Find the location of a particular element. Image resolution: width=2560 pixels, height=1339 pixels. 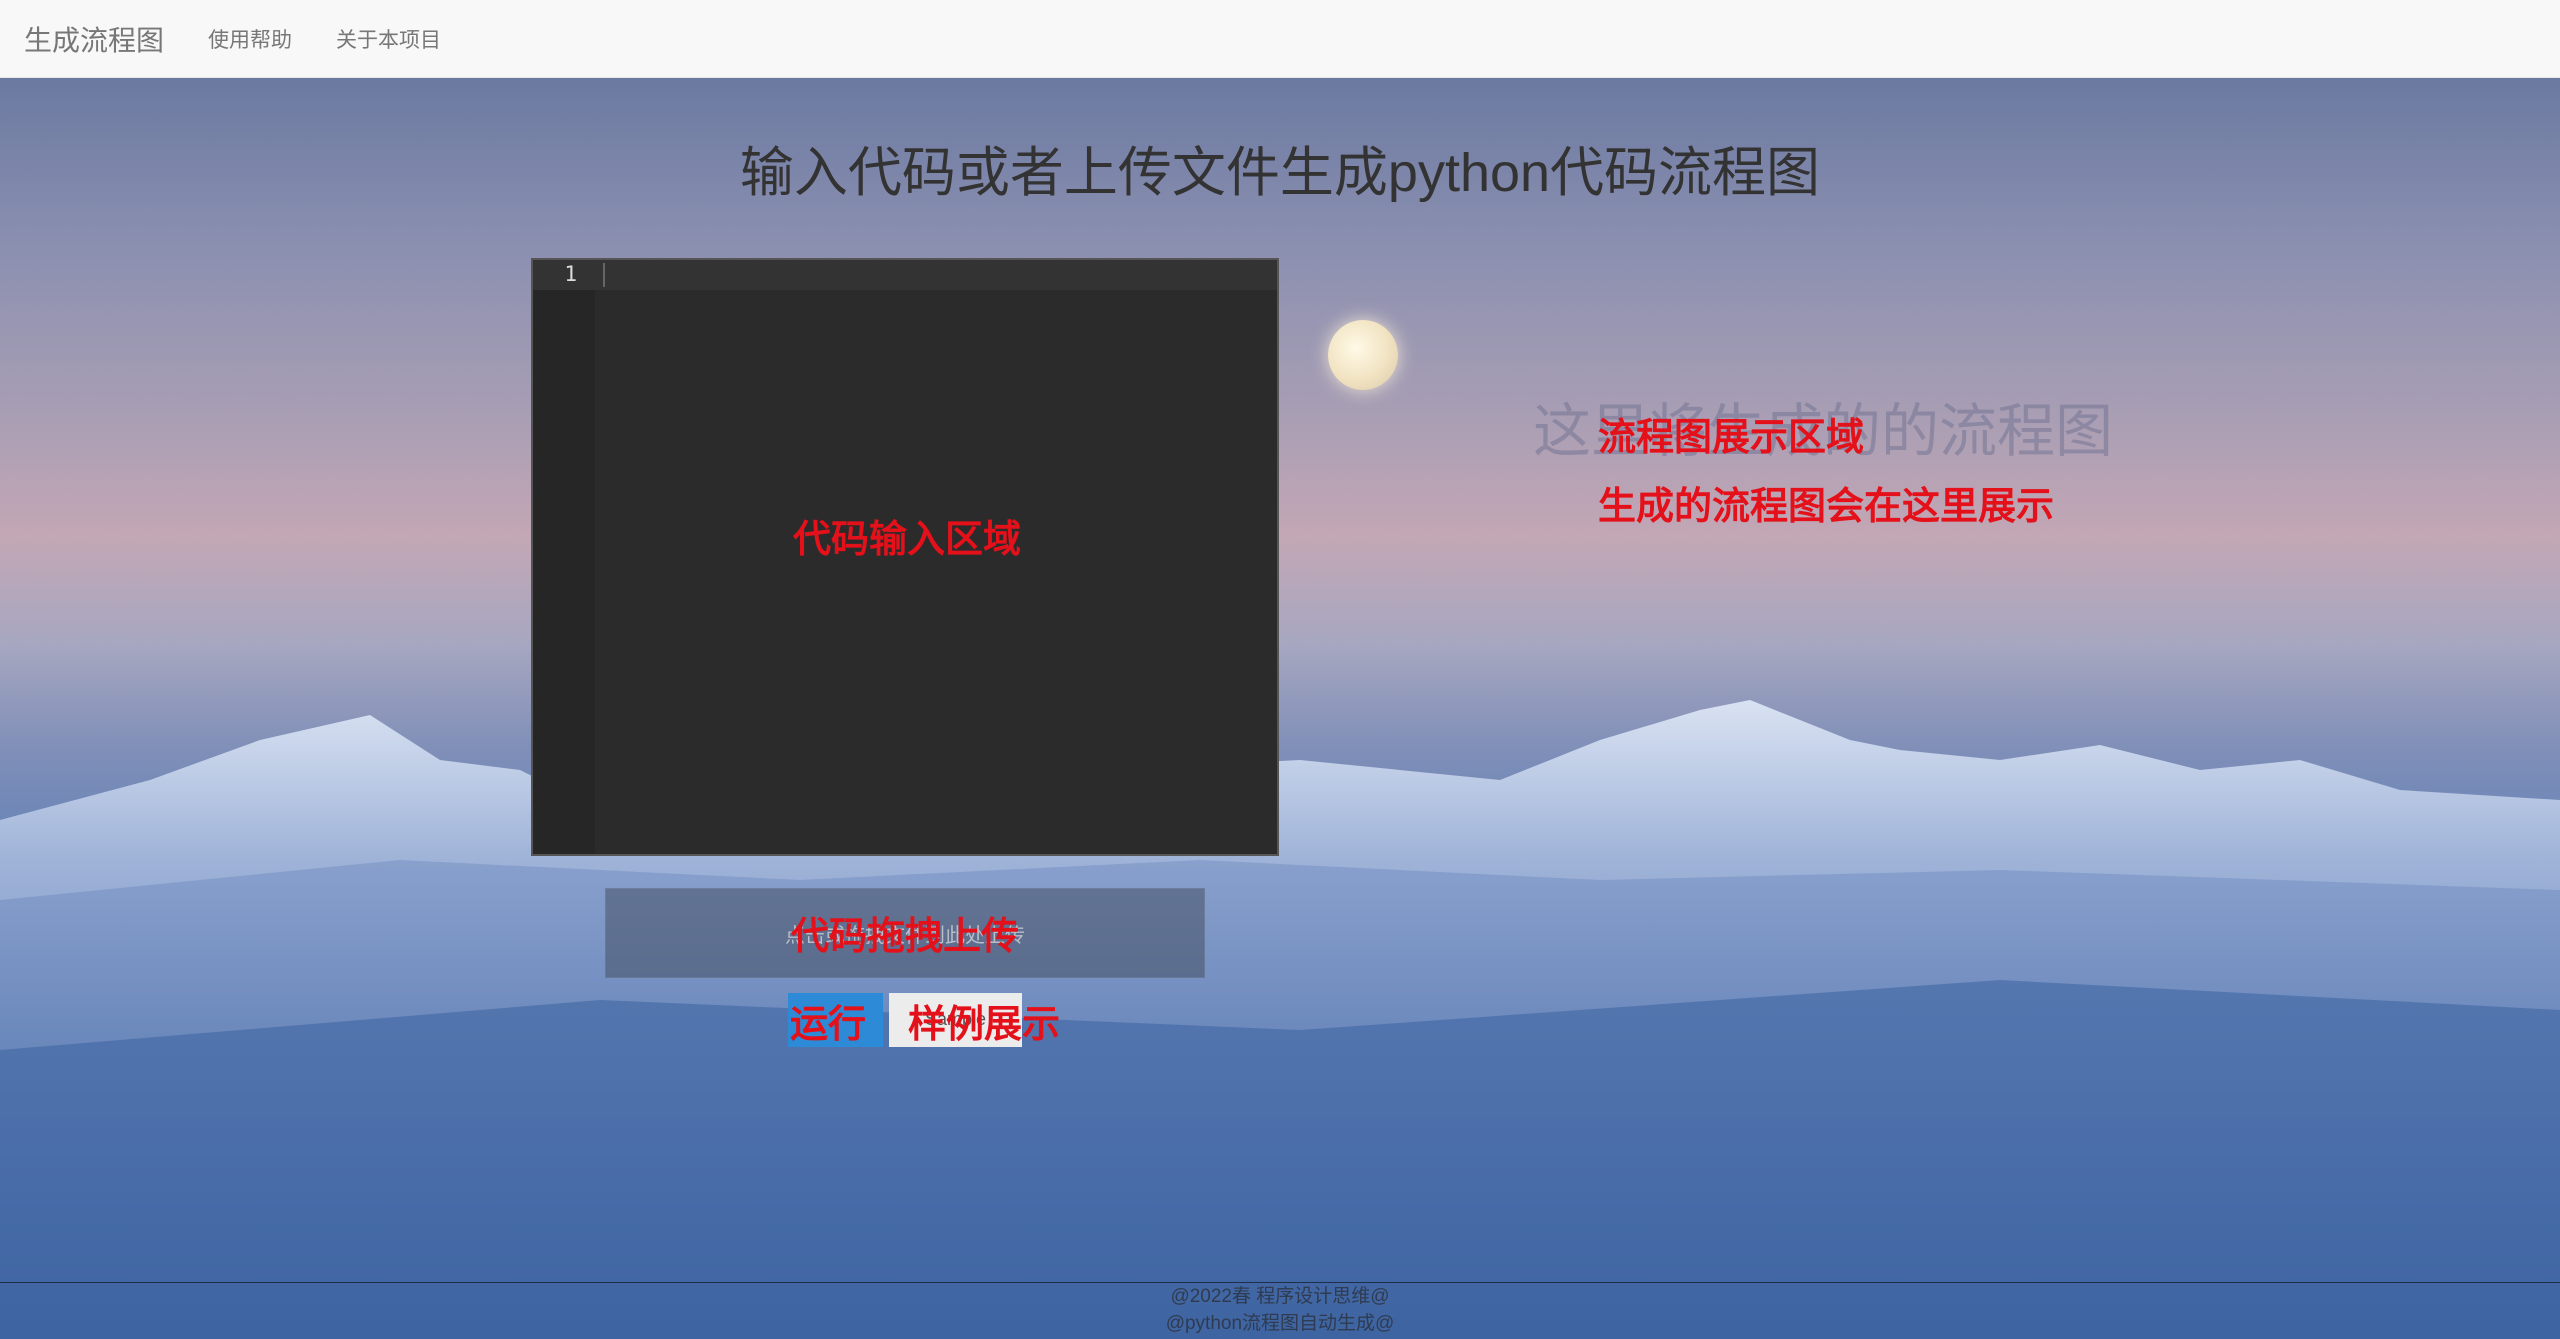

moon-image is located at coordinates (1363, 355).